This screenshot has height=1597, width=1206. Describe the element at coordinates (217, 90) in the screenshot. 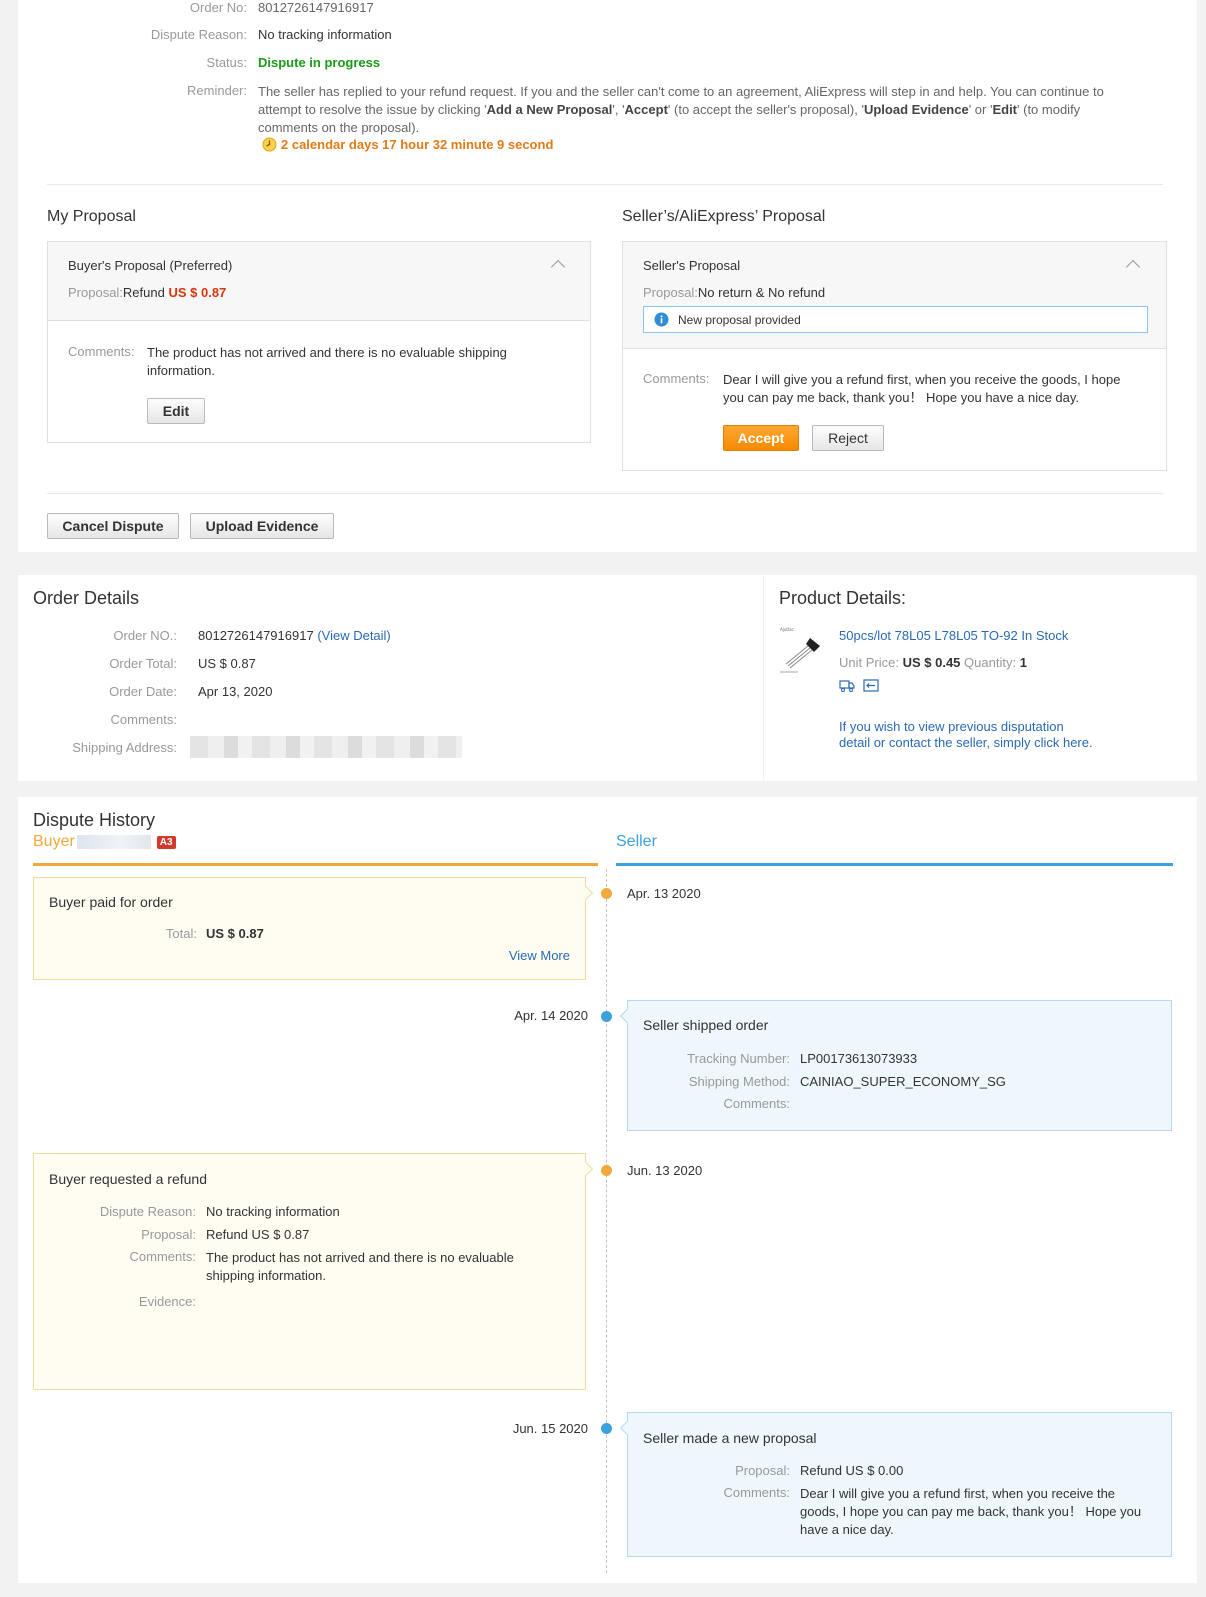

I see `reminder-label: Reminder:` at that location.